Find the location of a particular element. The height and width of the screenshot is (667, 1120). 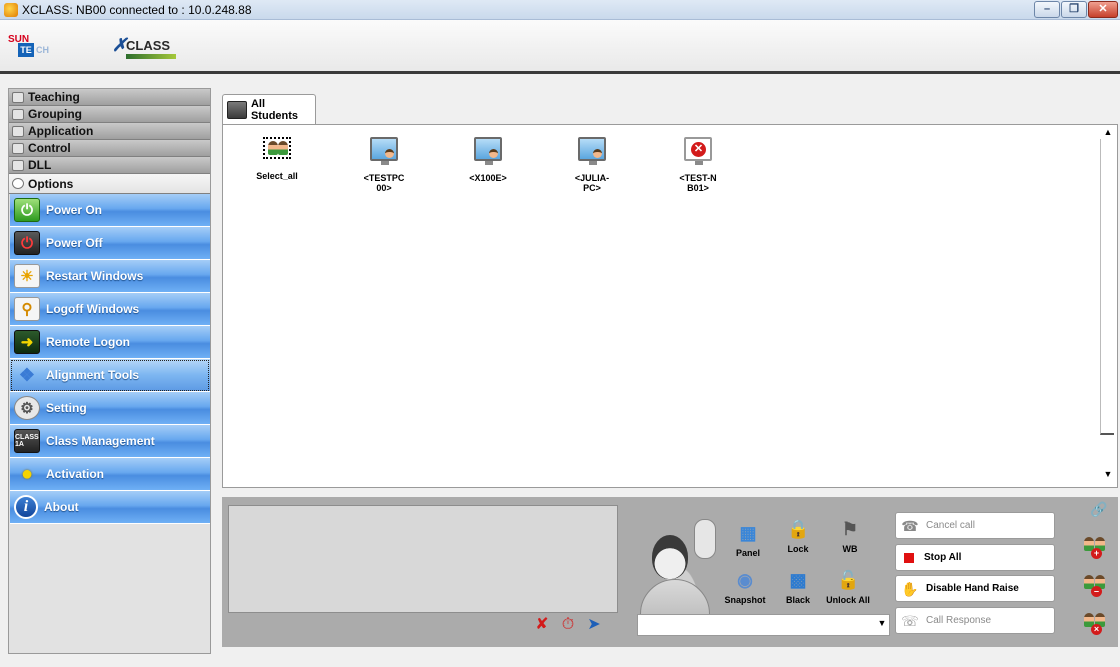

wb-tool: ⚑ WB is located at coordinates (850, 536).